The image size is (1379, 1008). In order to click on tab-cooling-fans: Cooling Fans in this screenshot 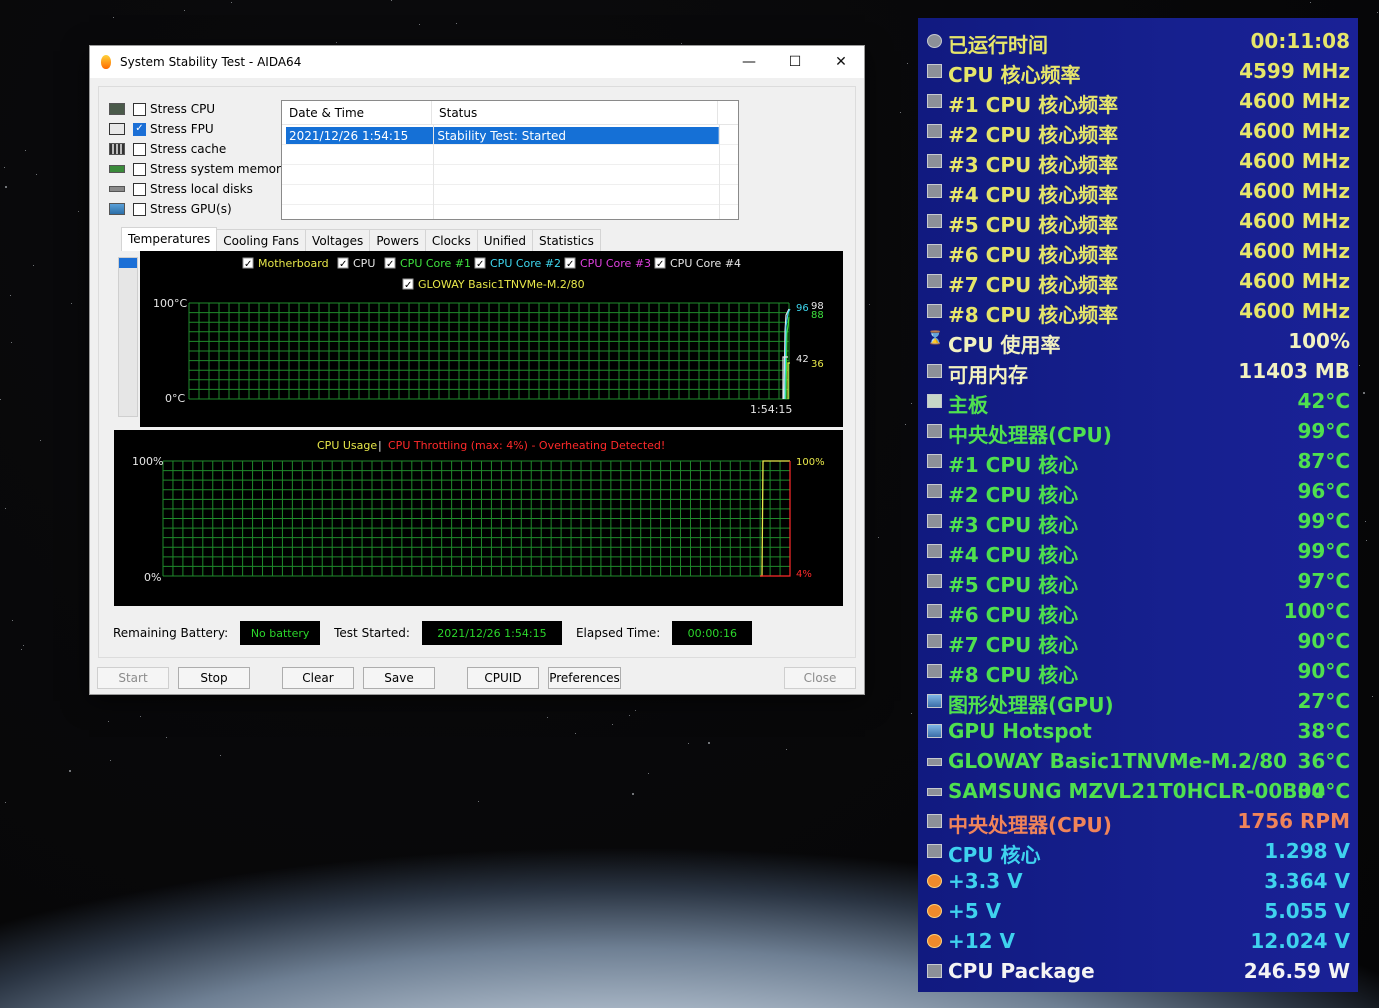, I will do `click(261, 240)`.